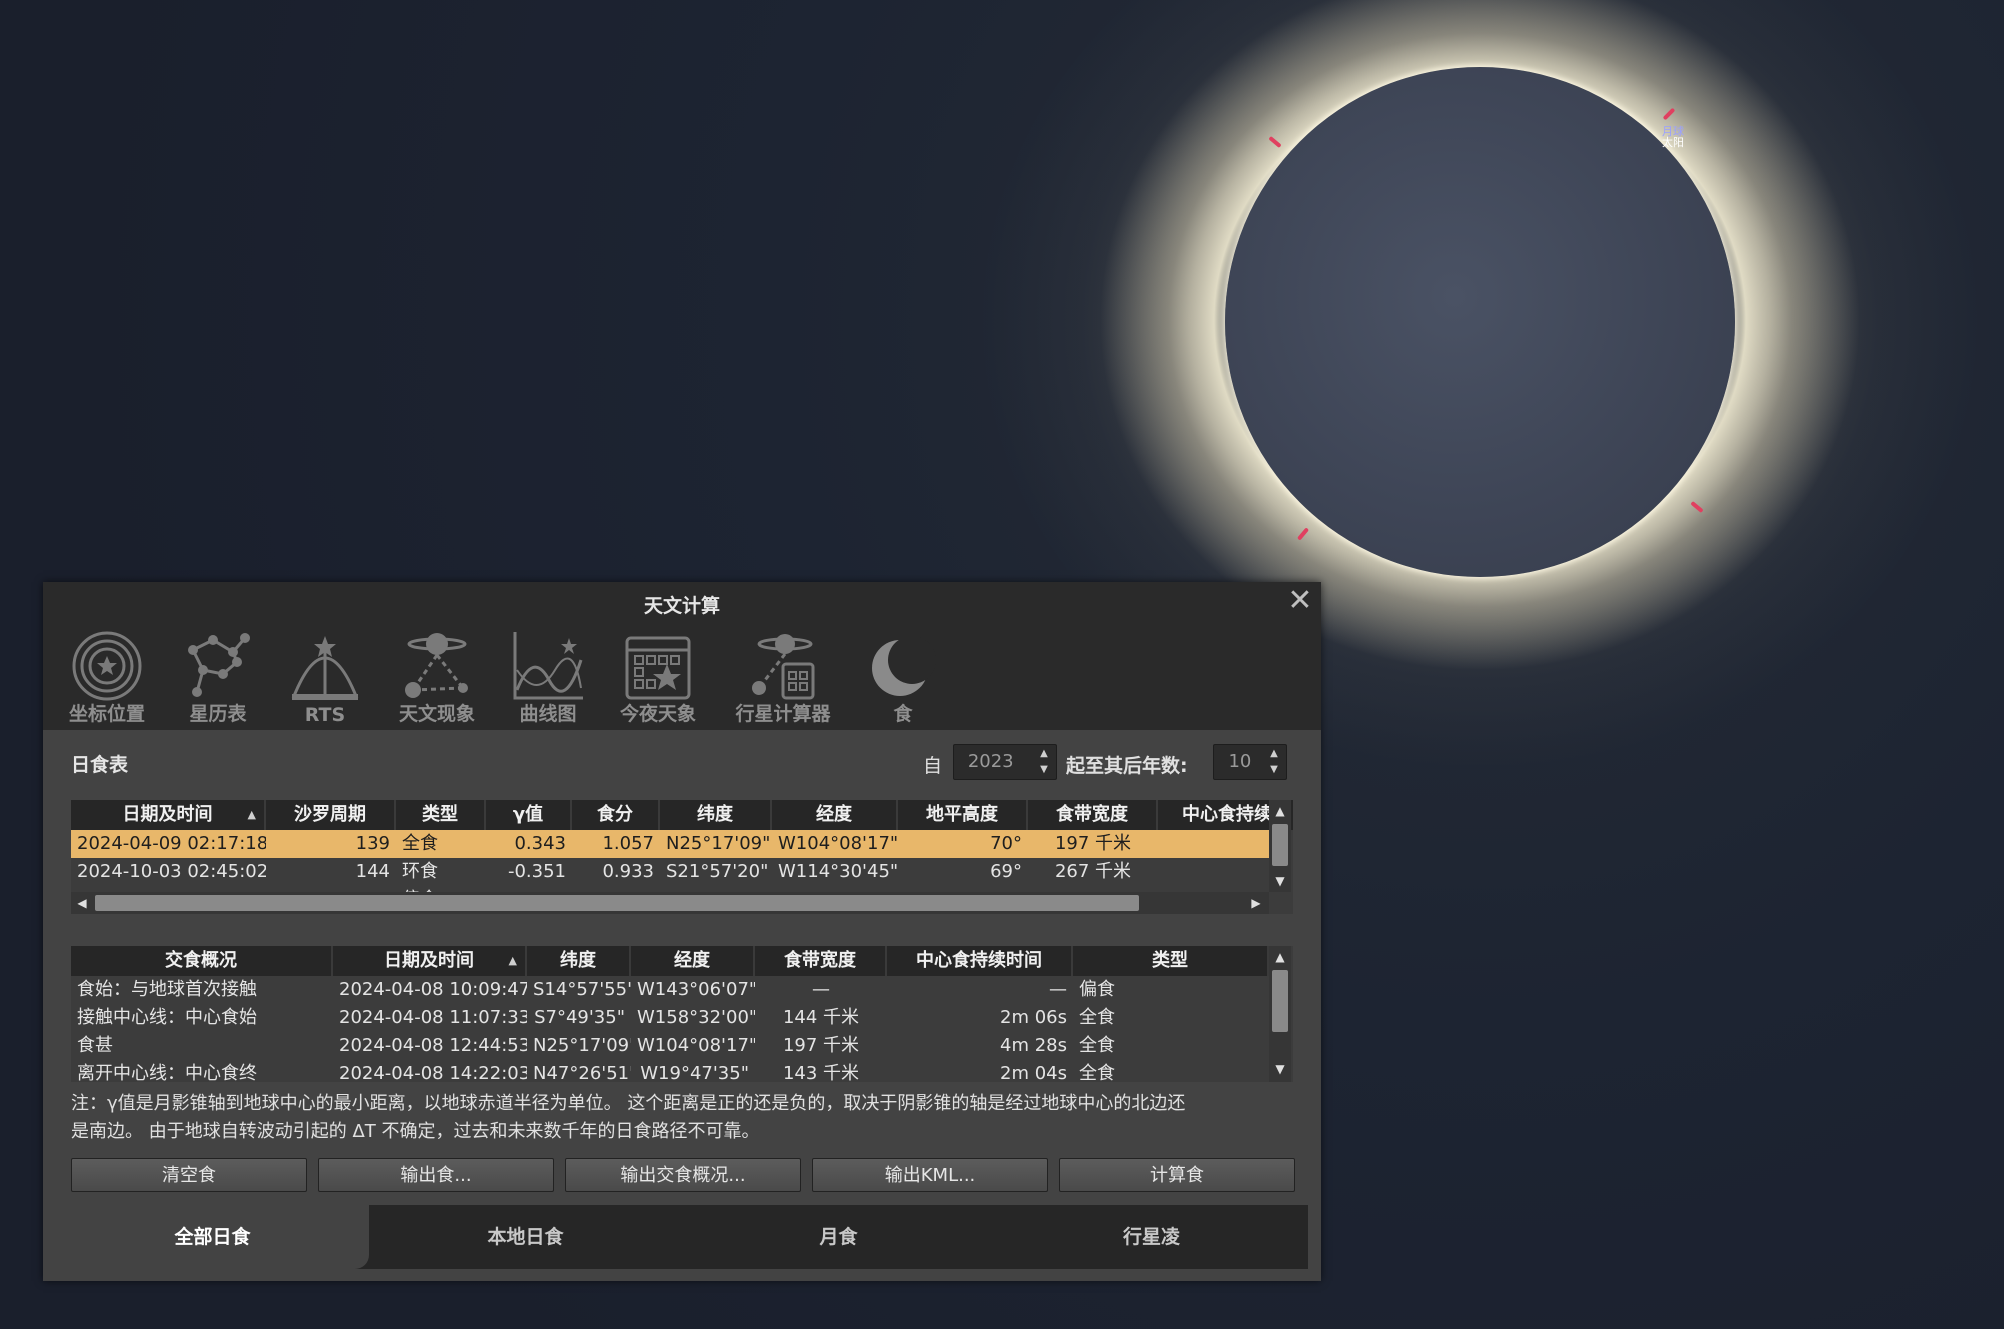 The width and height of the screenshot is (2004, 1329). I want to click on cell-datetime: 2024-04-08 10:09:47, so click(433, 989).